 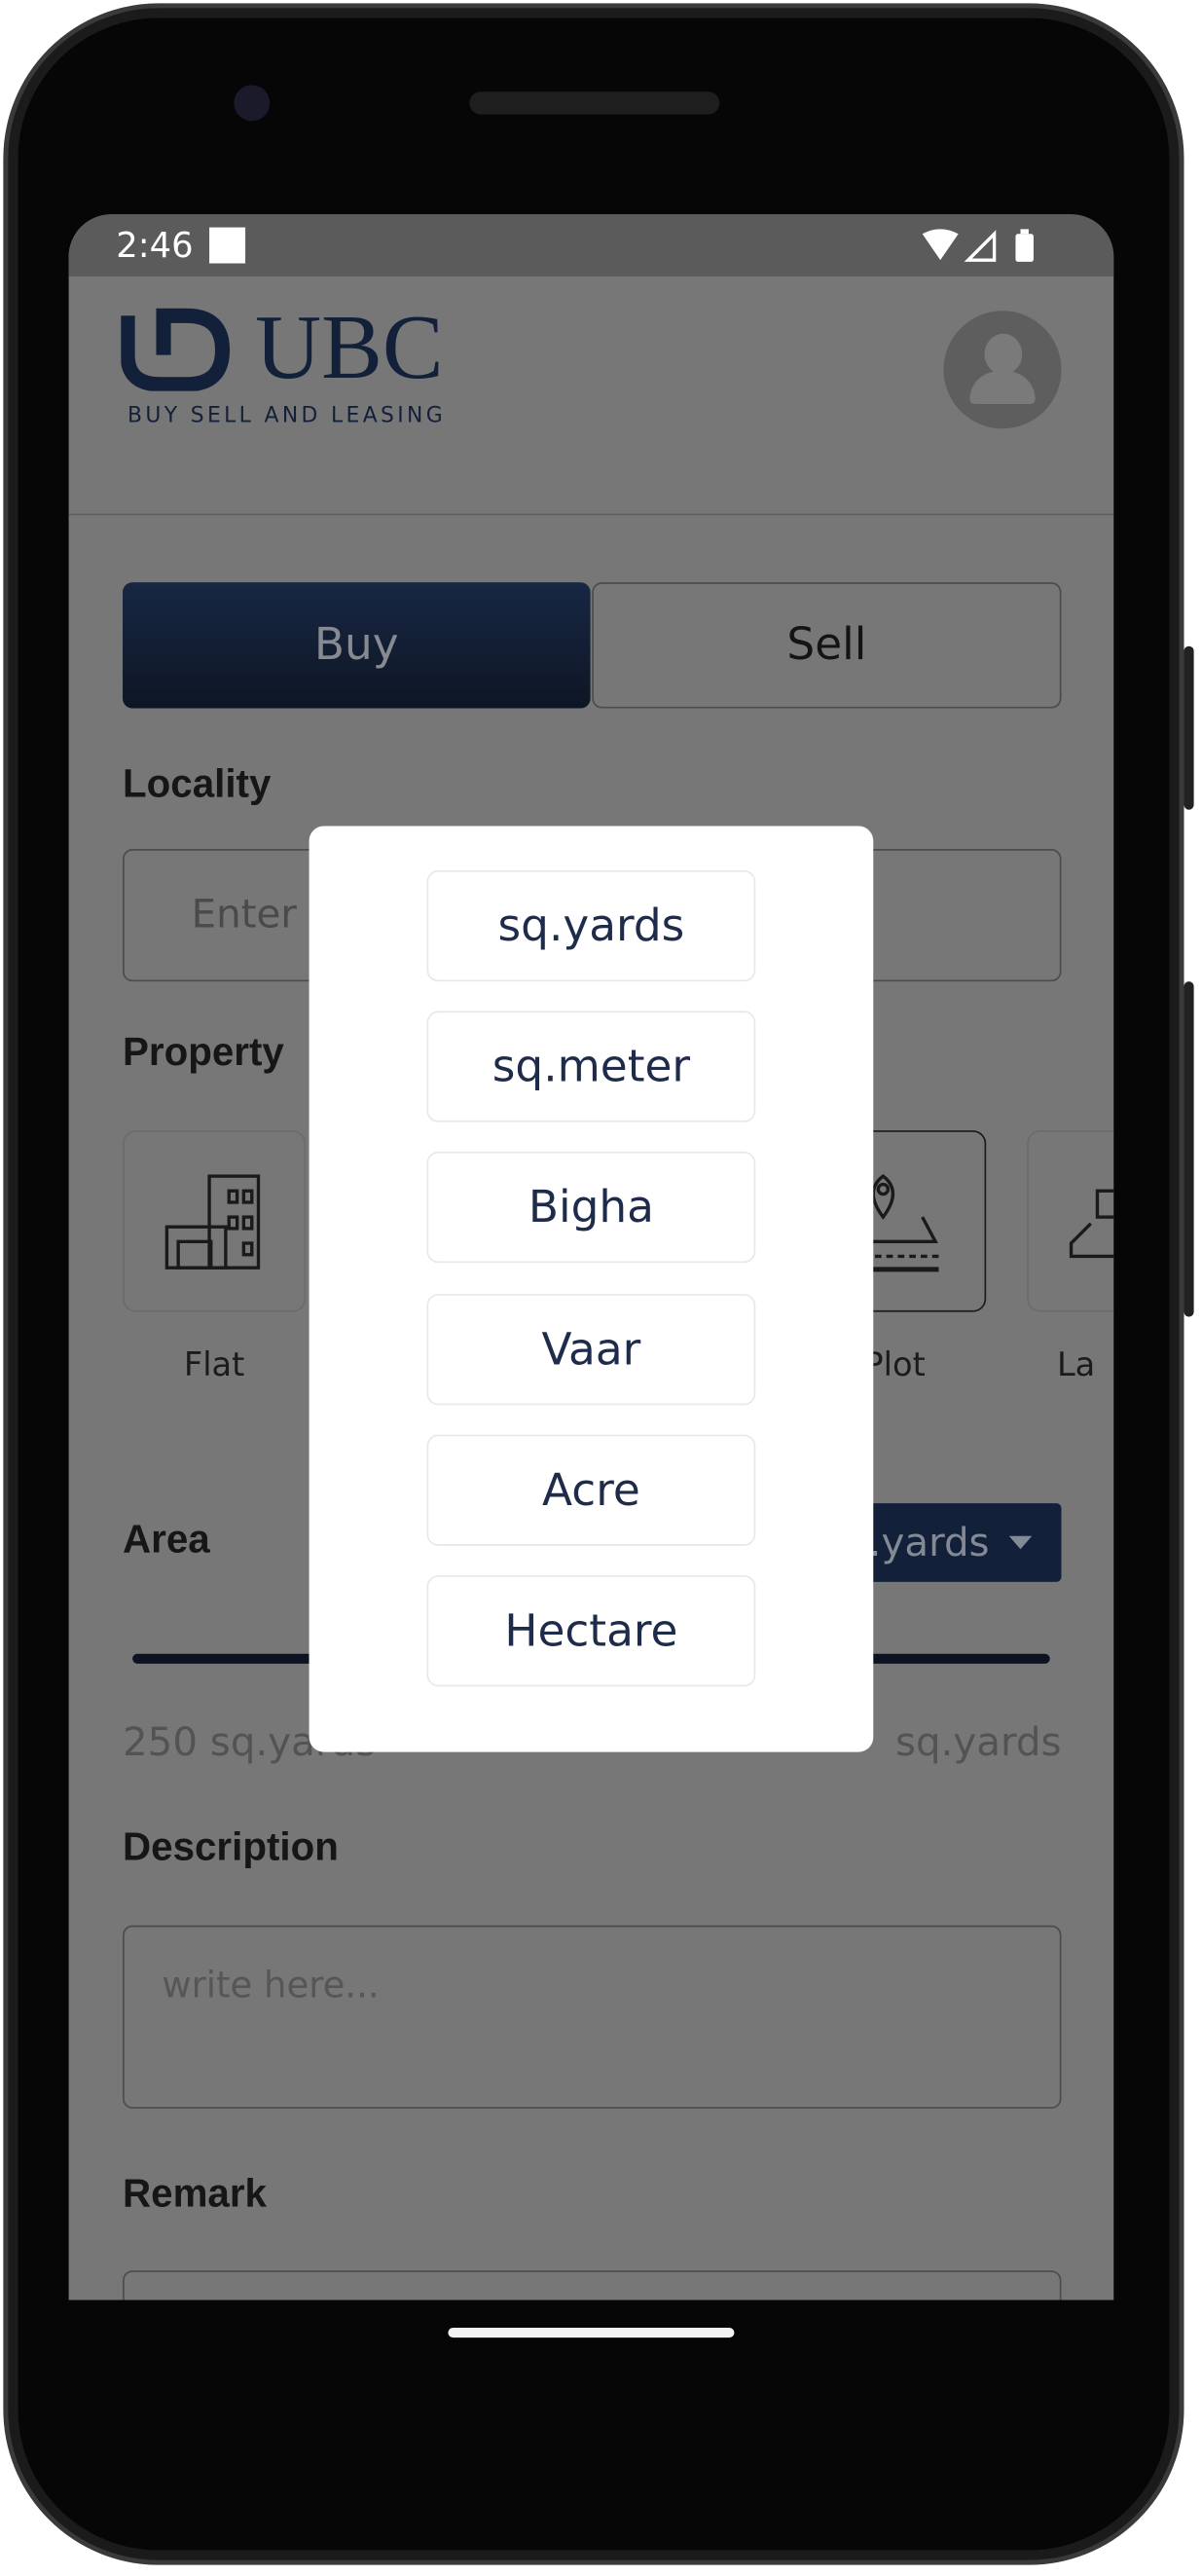 What do you see at coordinates (1020, 1542) in the screenshot?
I see `chevron-down-icon` at bounding box center [1020, 1542].